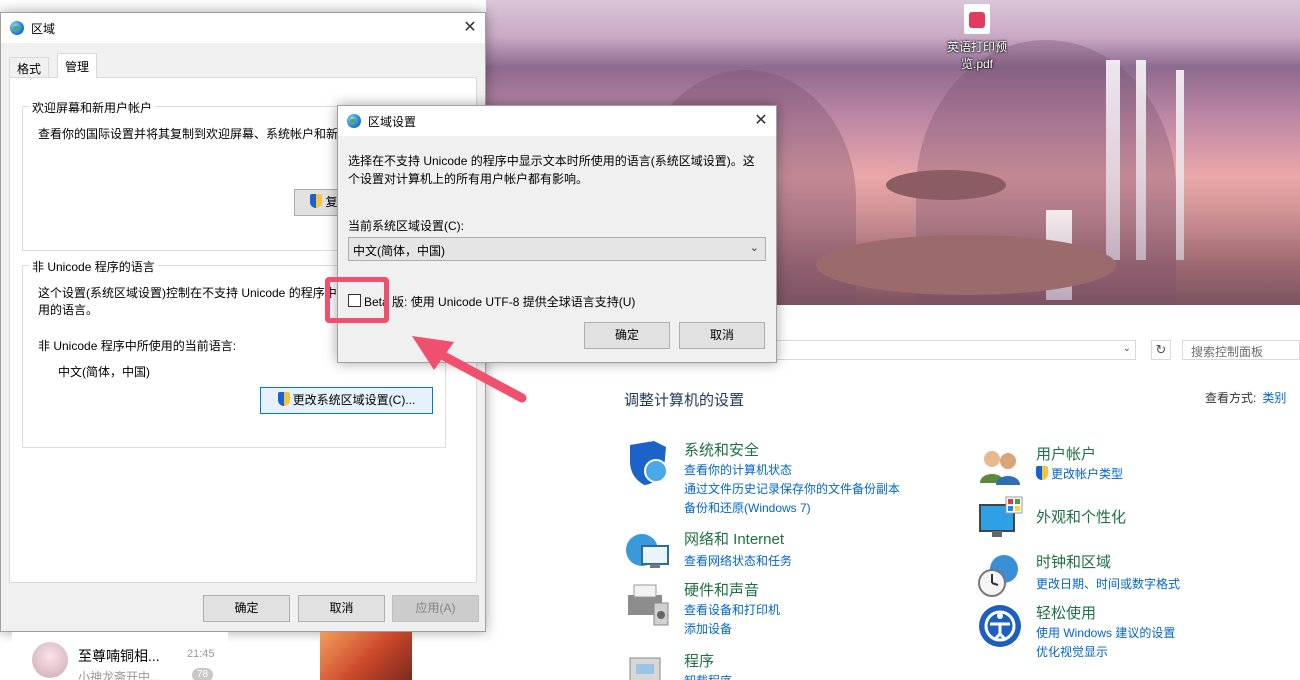  I want to click on search-input: 搜索控制面板, so click(1241, 350).